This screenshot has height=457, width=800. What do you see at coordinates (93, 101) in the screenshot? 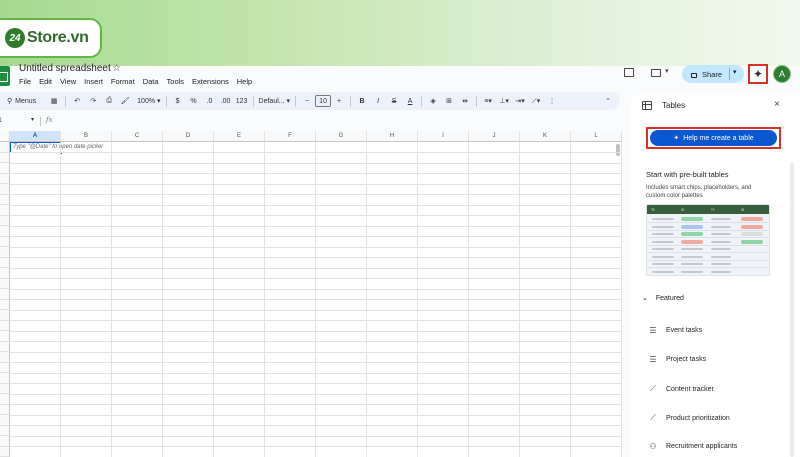
I see `redo-icon: ↷` at bounding box center [93, 101].